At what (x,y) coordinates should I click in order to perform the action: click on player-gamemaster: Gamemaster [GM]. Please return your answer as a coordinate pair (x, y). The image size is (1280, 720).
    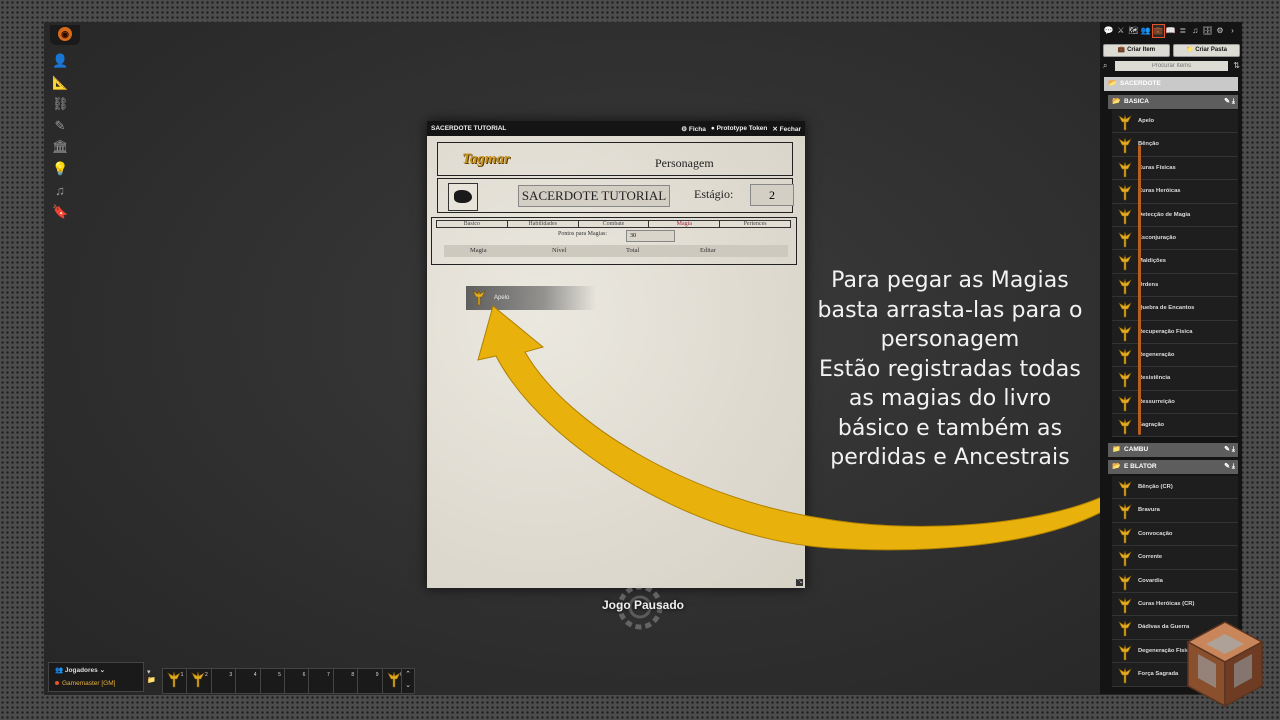
    Looking at the image, I should click on (85, 683).